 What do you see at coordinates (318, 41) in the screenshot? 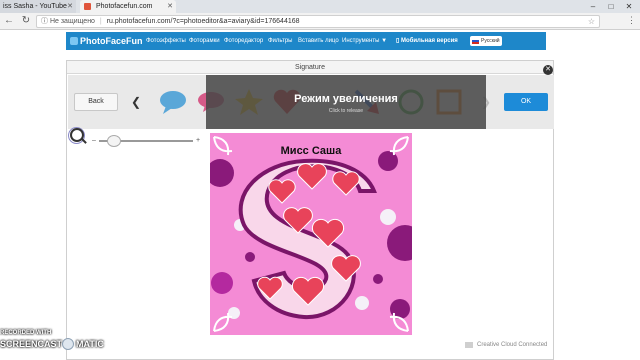
I see `nav-item-insert-face: Вставить лицо` at bounding box center [318, 41].